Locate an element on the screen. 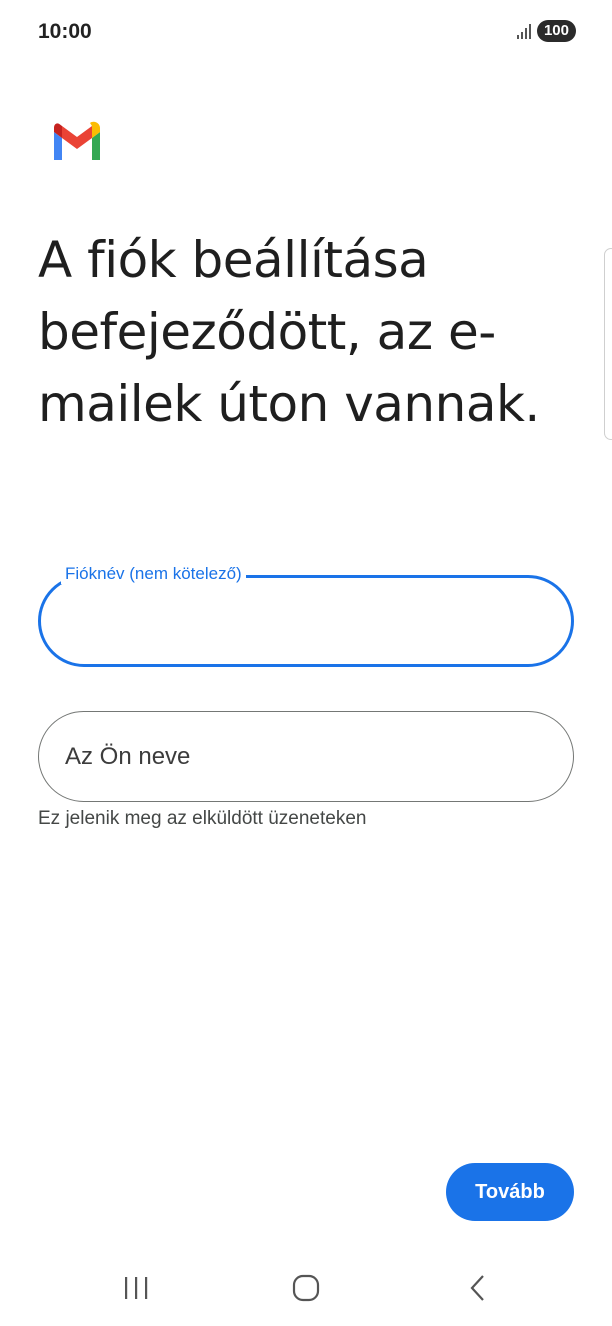  your-name-field is located at coordinates (306, 756).